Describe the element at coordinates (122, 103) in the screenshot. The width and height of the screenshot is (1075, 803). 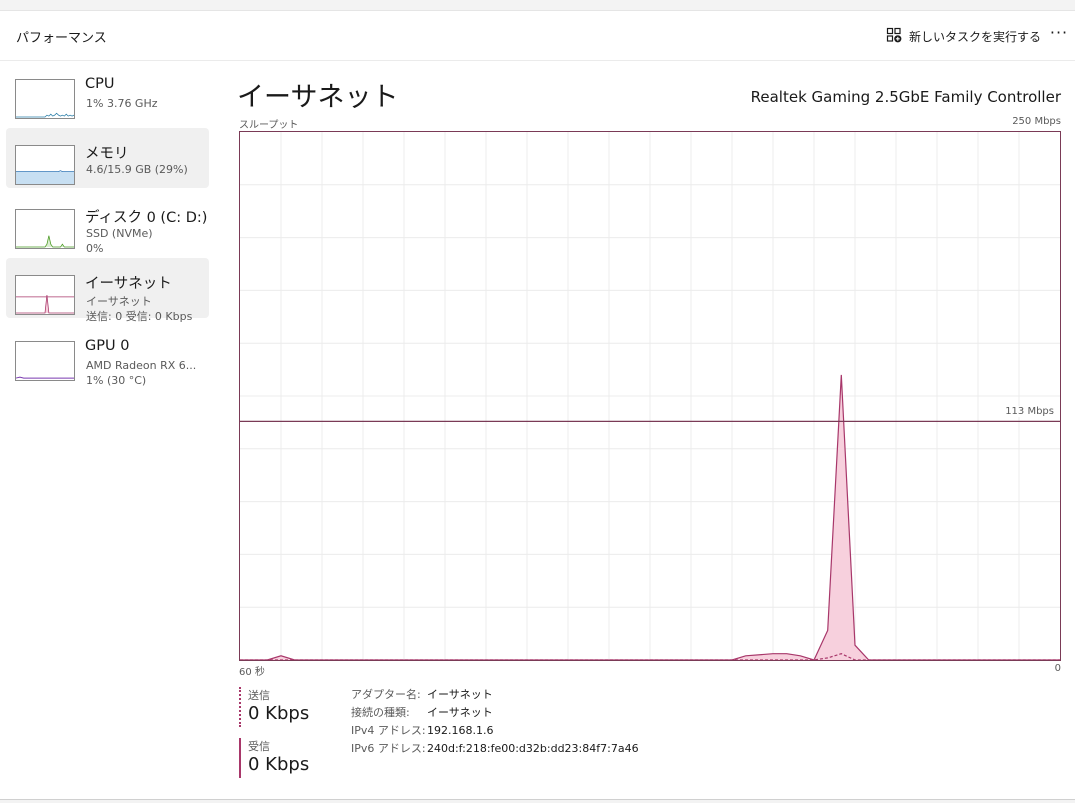
I see `sidebar-item-detail: 1% 3.76 GHz` at that location.